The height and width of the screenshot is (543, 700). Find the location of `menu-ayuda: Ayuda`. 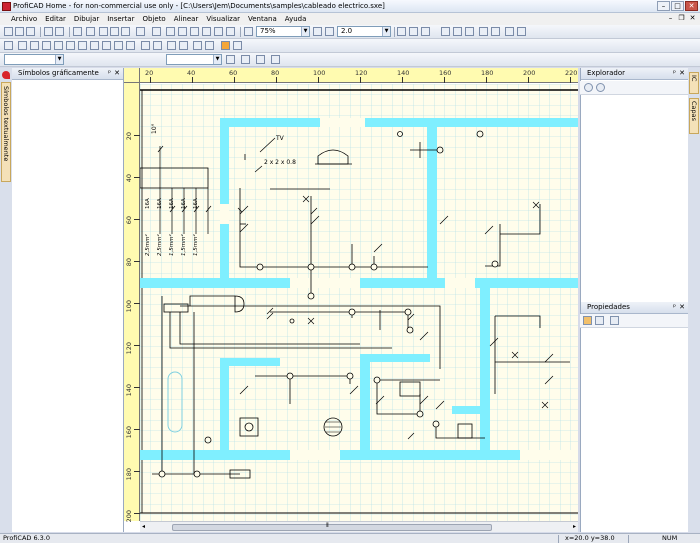

menu-ayuda: Ayuda is located at coordinates (296, 19).